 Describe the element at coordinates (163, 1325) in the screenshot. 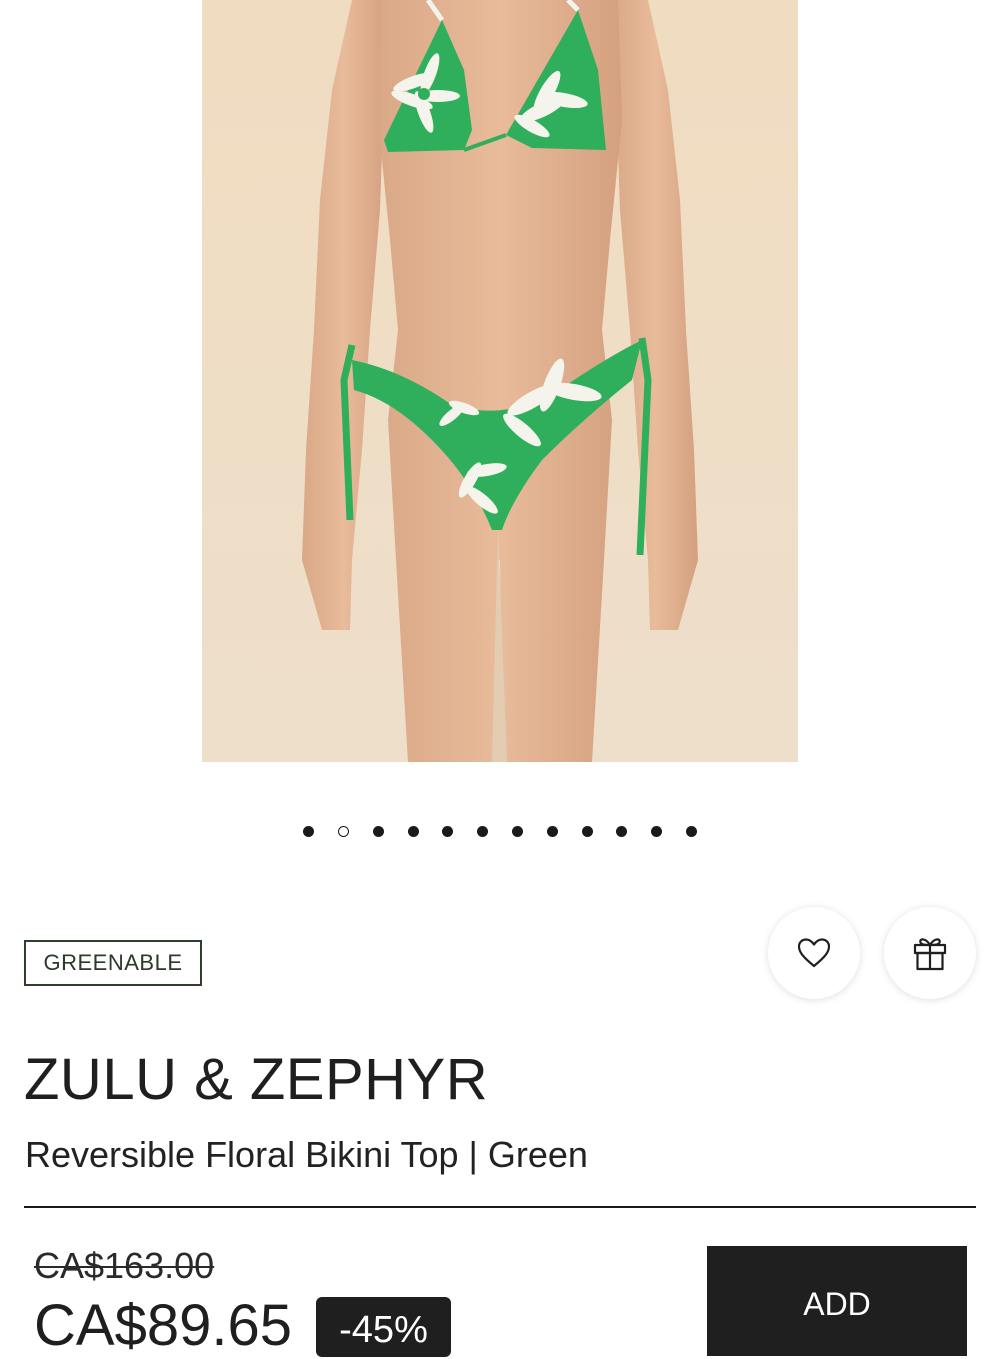

I see `sale-price: CA$89.65` at that location.